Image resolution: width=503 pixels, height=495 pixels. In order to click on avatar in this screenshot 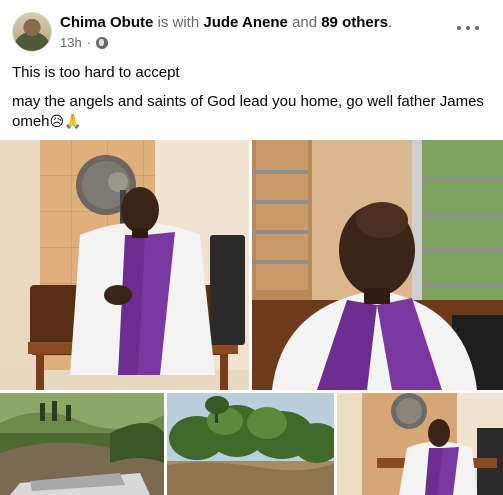, I will do `click(32, 32)`.